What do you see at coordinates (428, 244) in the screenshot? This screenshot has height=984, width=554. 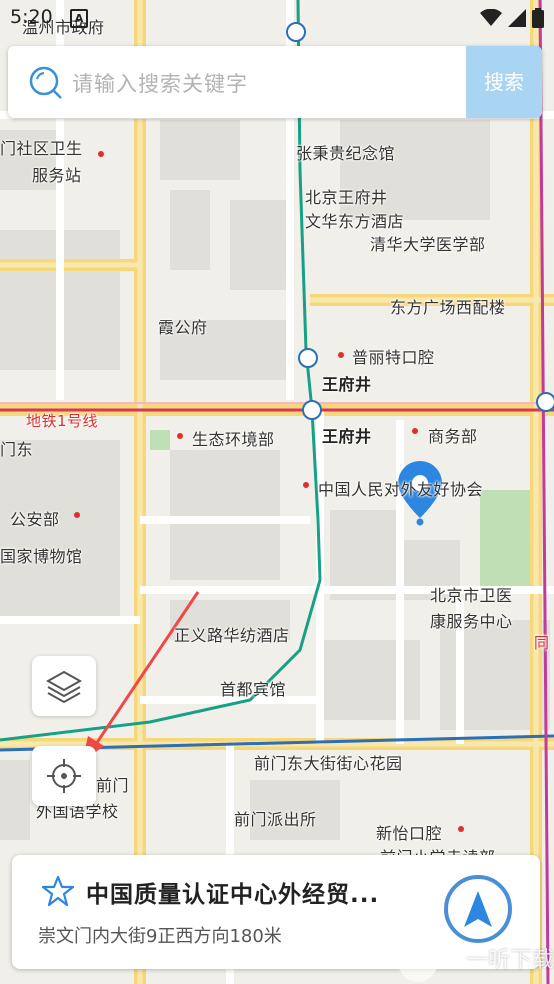 I see `map-label: 清华大学医学部` at bounding box center [428, 244].